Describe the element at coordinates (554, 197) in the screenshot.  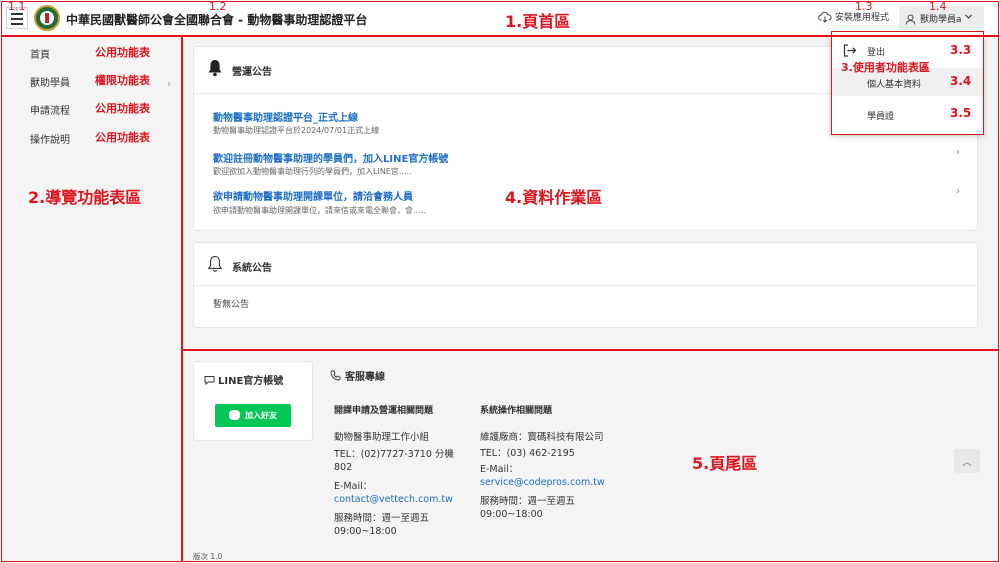
I see `annotation-label: 4.資料作業區` at that location.